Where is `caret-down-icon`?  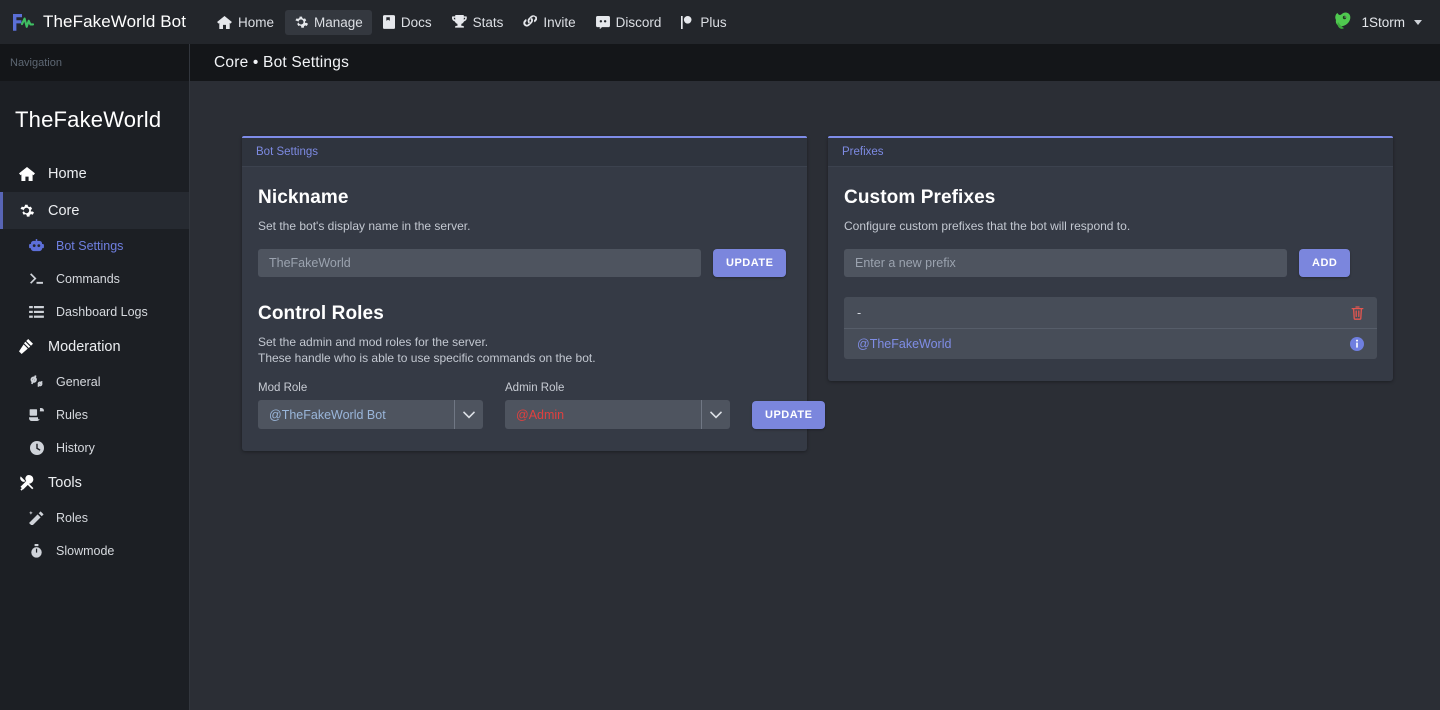
caret-down-icon is located at coordinates (1418, 22).